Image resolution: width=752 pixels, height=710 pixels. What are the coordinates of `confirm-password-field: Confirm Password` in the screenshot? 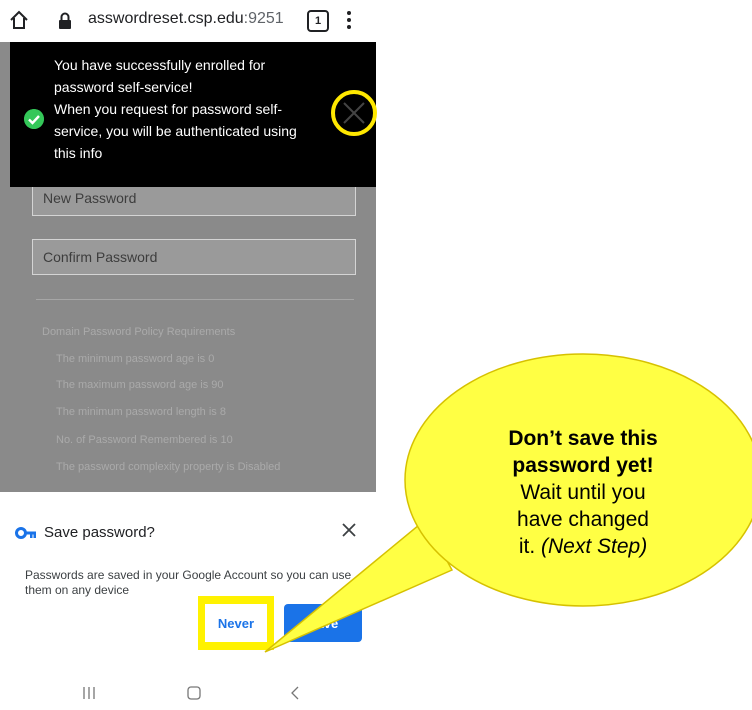 It's located at (194, 257).